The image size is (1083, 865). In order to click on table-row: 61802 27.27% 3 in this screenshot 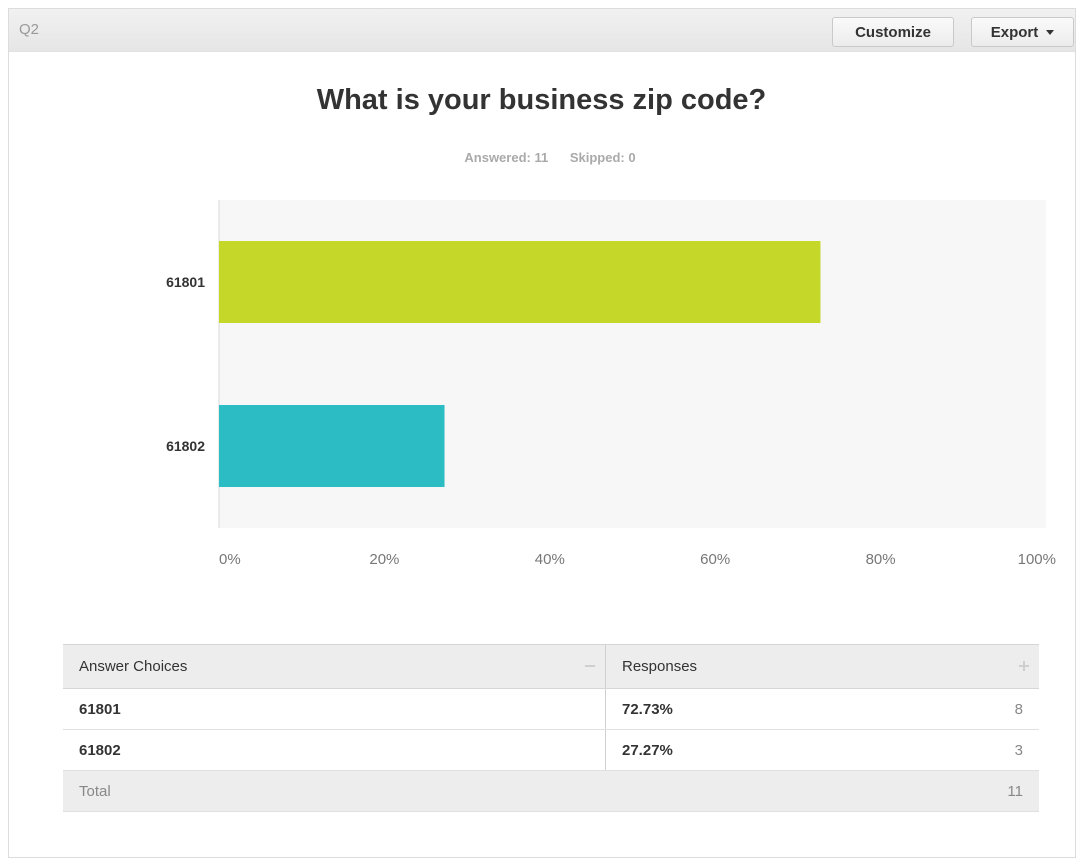, I will do `click(551, 750)`.